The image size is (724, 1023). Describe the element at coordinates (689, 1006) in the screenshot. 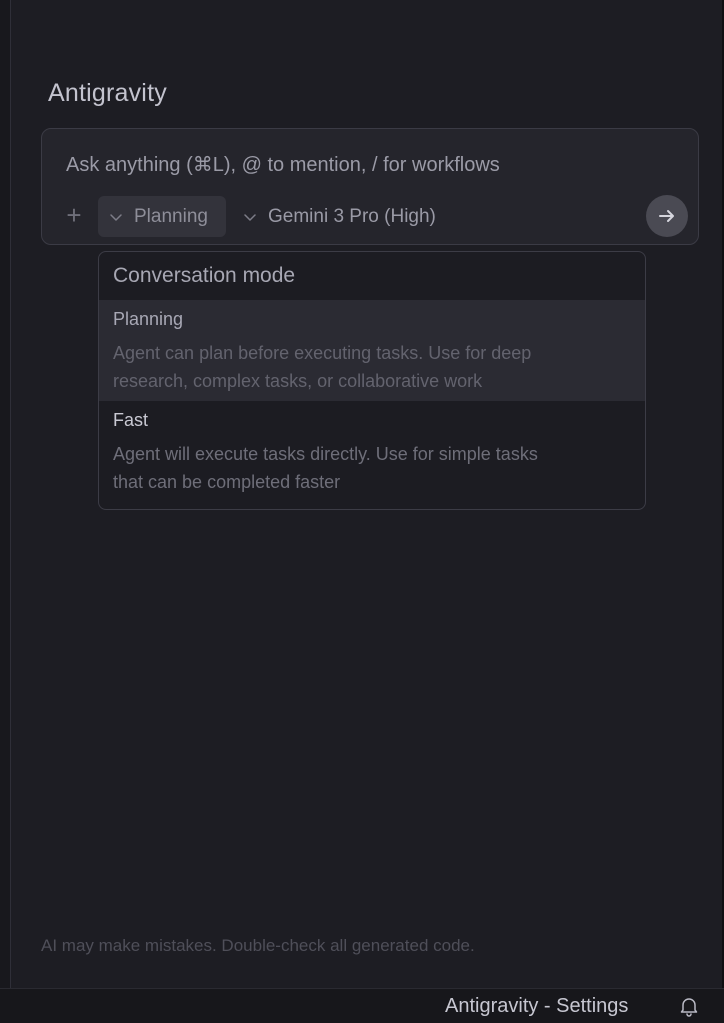

I see `bell-icon` at that location.